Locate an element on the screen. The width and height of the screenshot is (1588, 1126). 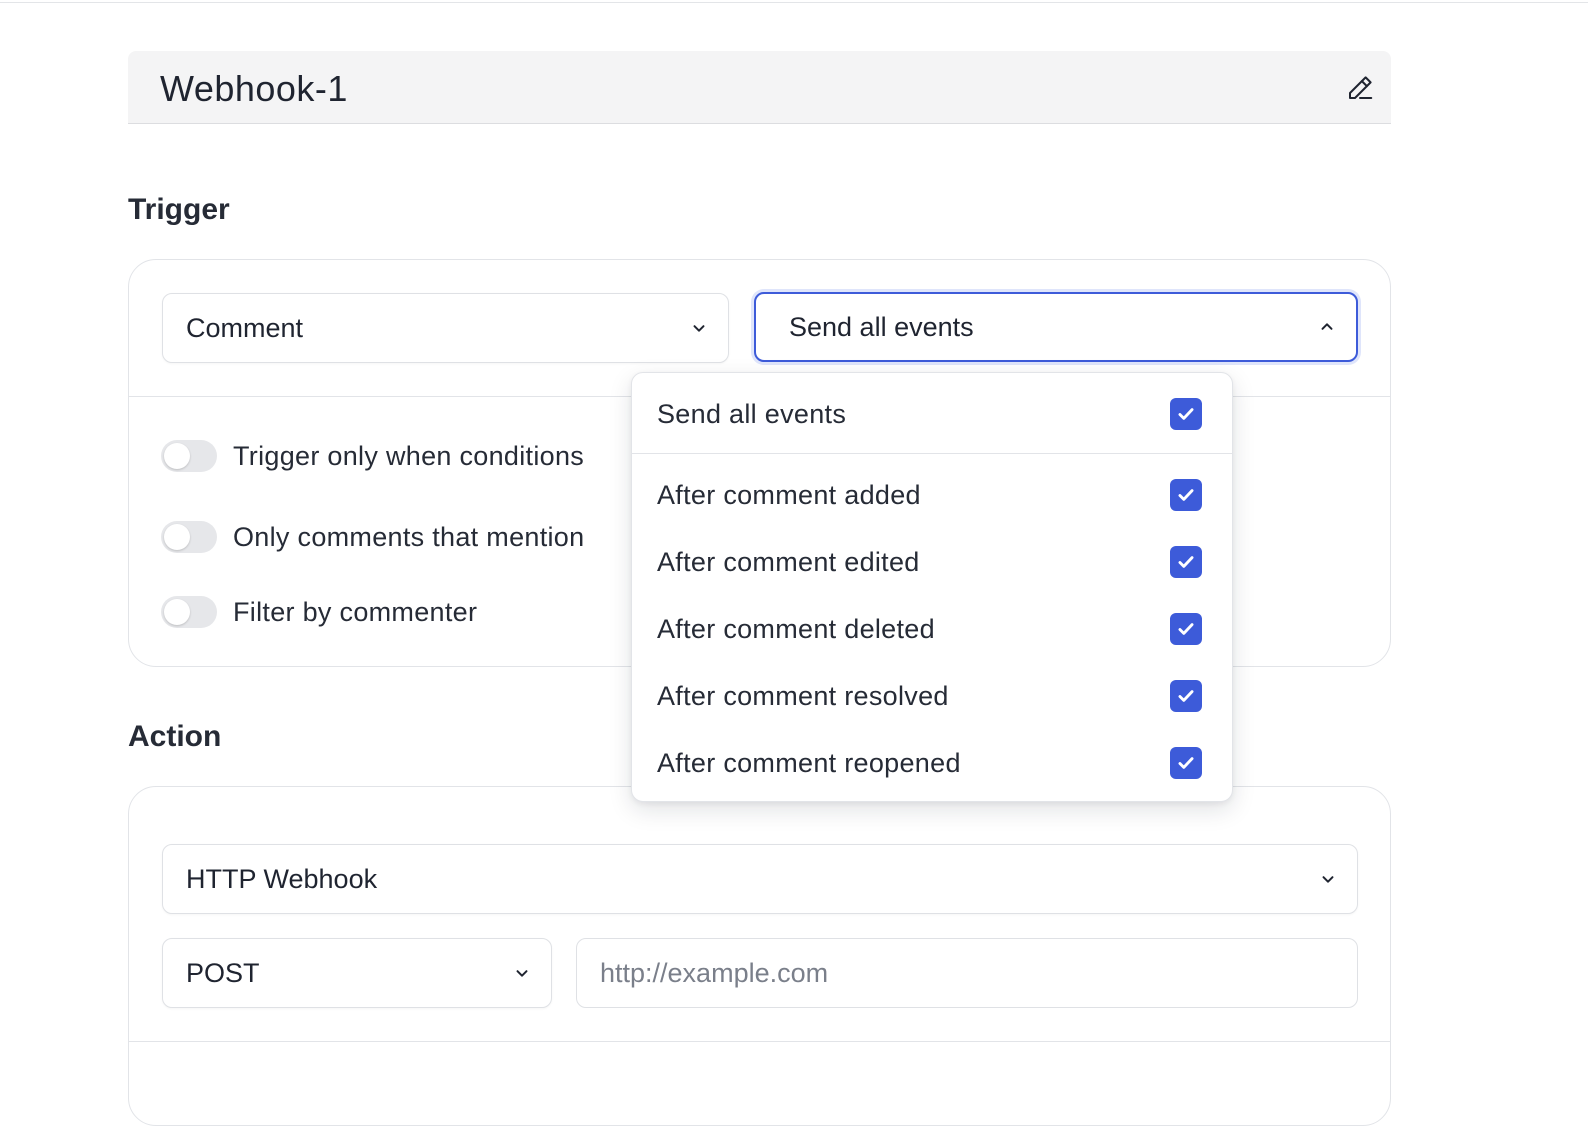
events-select: Send all events is located at coordinates (1056, 327).